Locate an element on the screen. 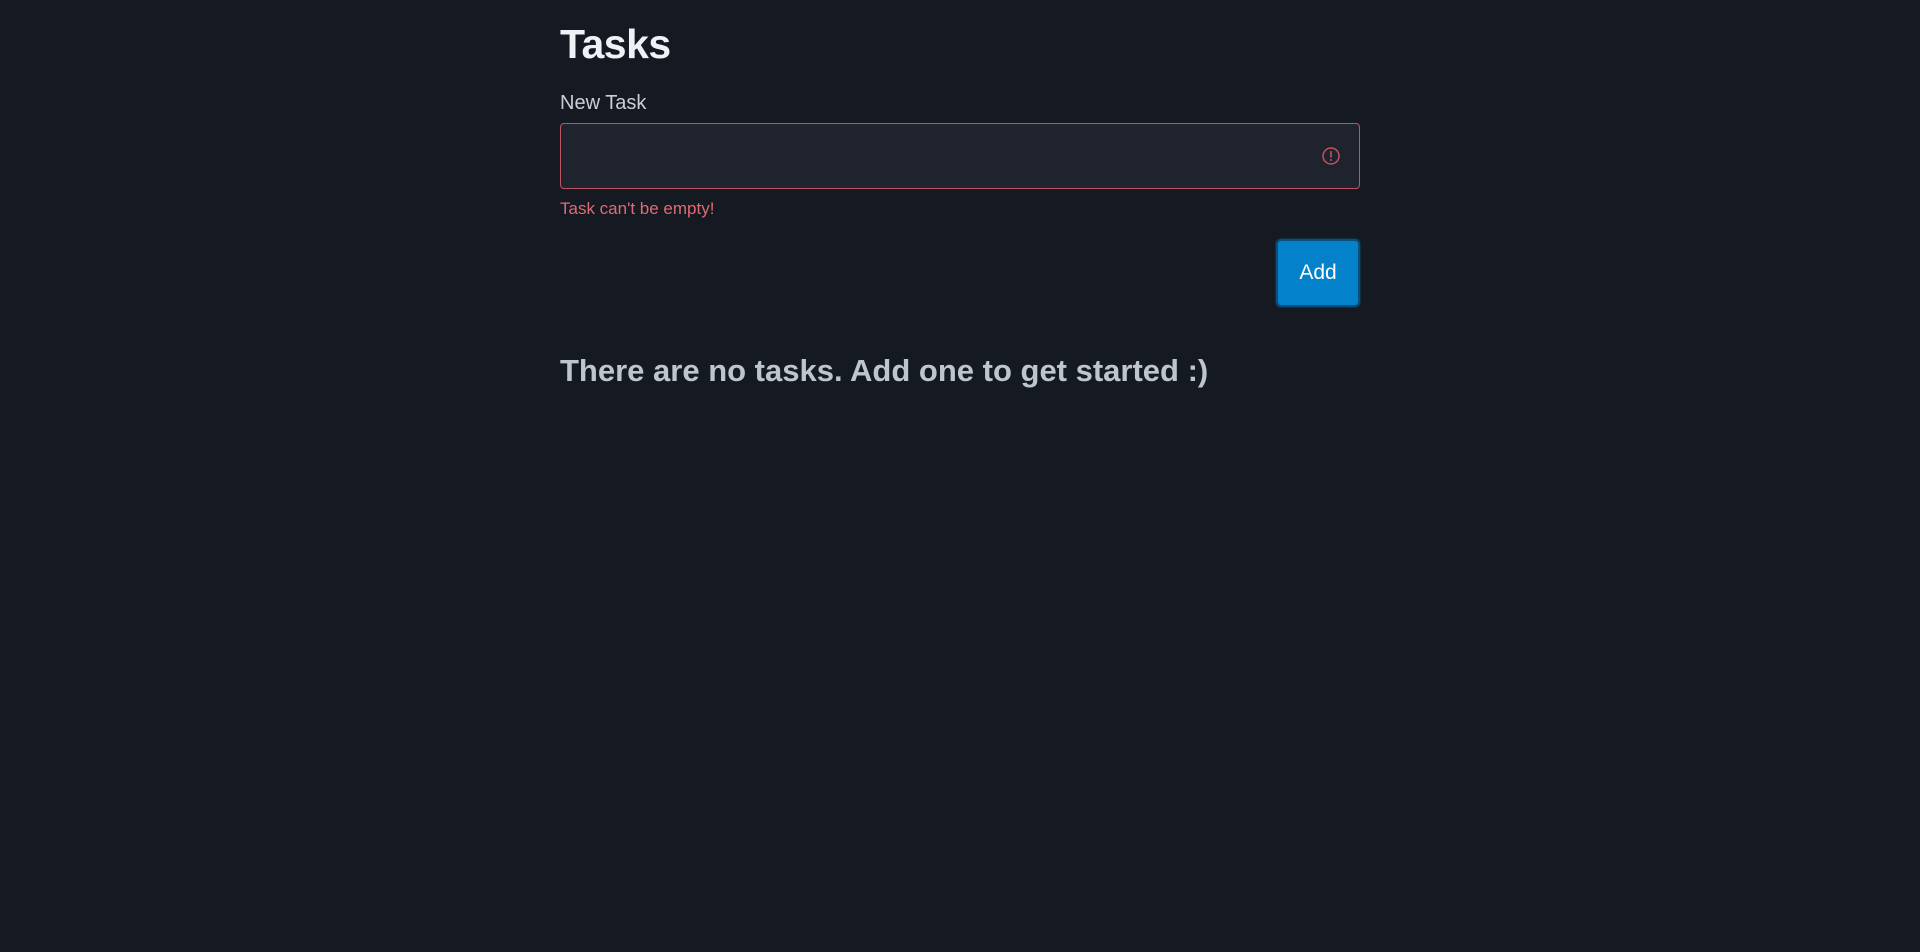  new-task-label: New Task is located at coordinates (603, 103).